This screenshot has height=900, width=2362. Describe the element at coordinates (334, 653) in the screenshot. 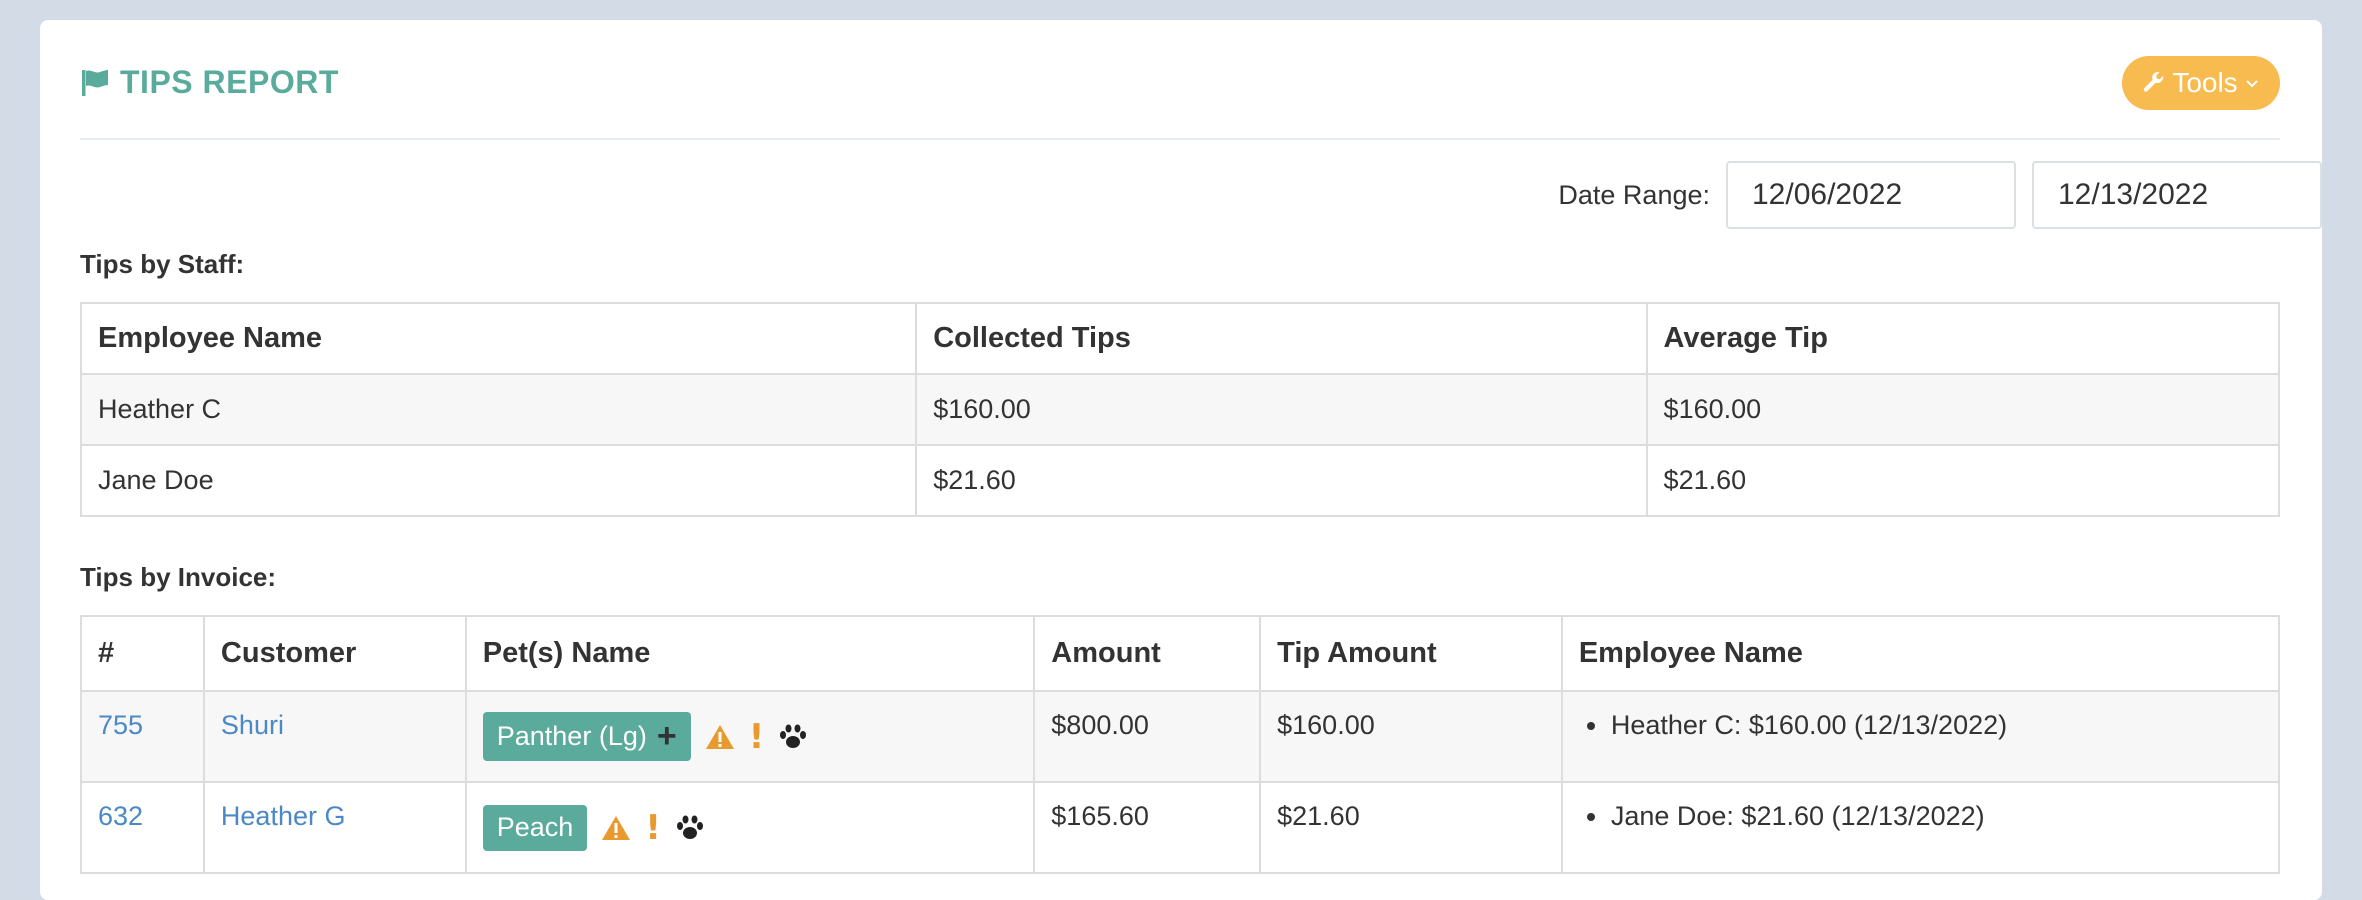

I see `column-header: Customer` at that location.